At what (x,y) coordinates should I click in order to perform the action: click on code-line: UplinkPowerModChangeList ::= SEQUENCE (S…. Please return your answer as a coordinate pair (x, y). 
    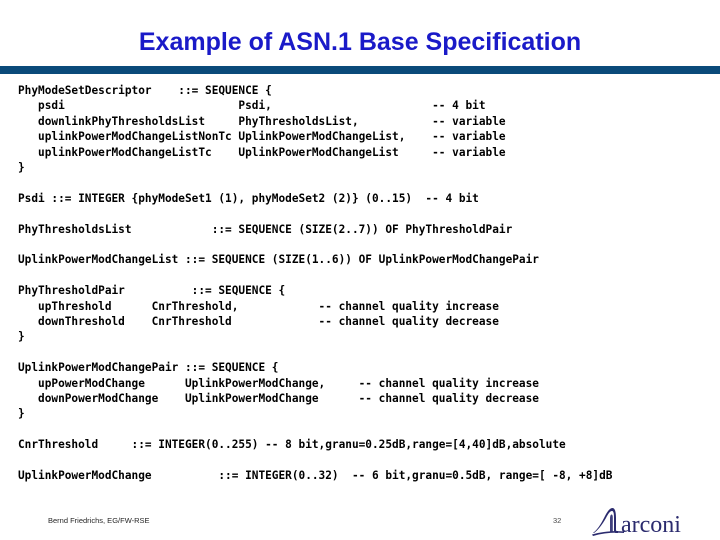
    Looking at the image, I should click on (278, 260).